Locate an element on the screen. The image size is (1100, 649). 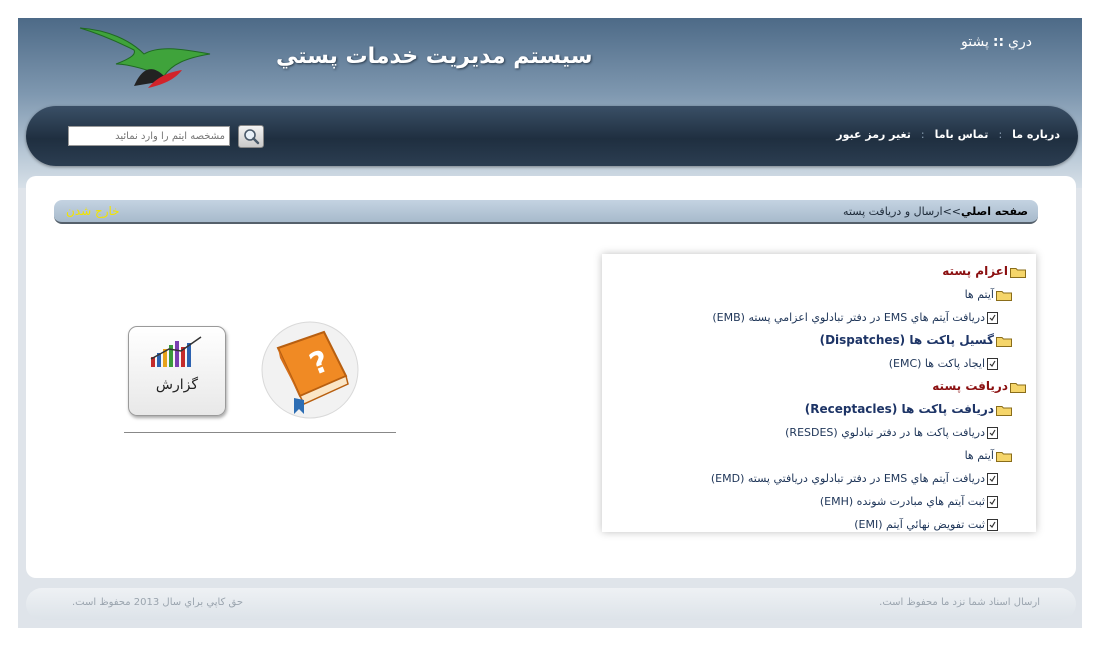
tree-link-item: دريافت پاکت ها در دفتر تبادلوي (RESDES) is located at coordinates (868, 432).